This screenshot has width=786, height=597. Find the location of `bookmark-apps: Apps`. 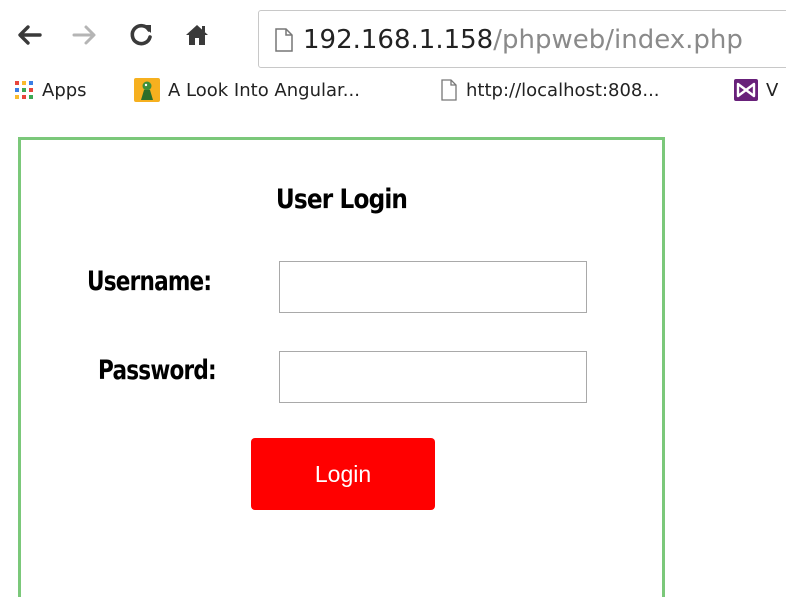

bookmark-apps: Apps is located at coordinates (50, 90).